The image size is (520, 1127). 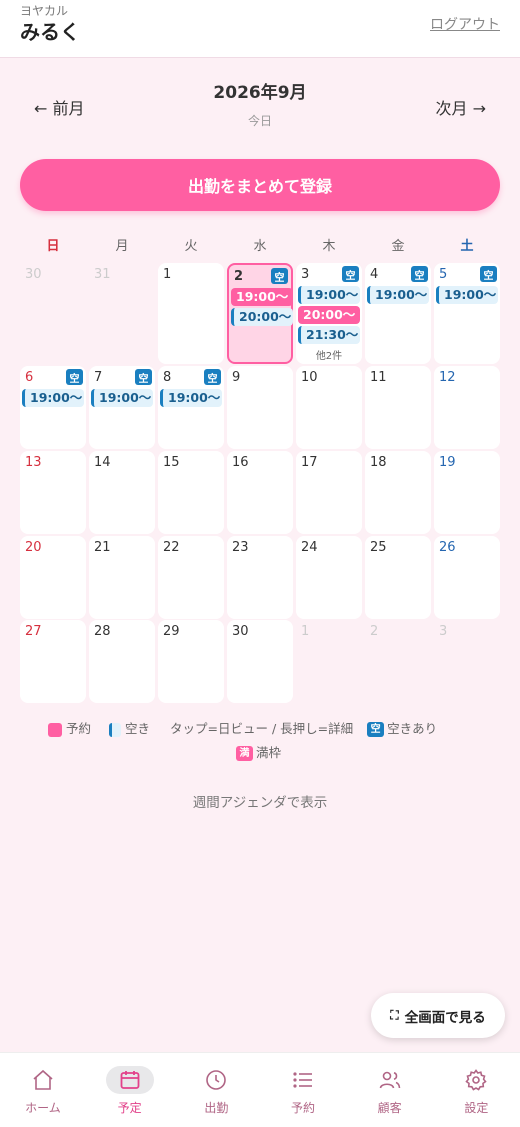 I want to click on nav-item-5: 設定, so click(x=476, y=1090).